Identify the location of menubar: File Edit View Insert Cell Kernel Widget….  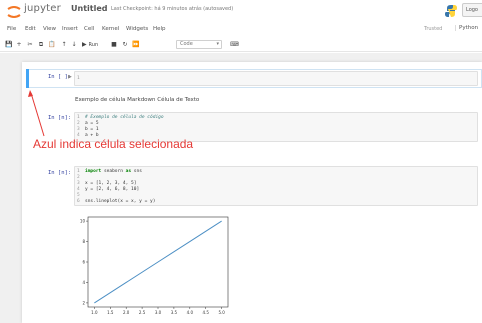
(241, 30).